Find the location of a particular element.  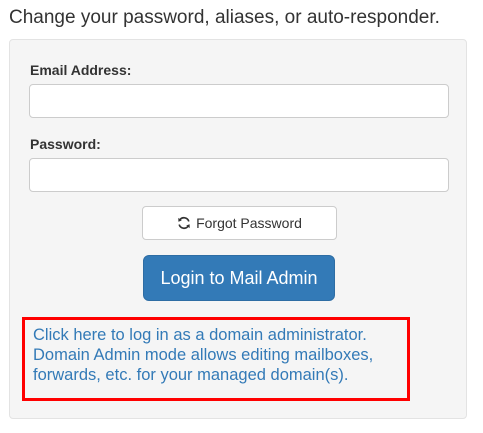

forgot-password-button: Forgot Password is located at coordinates (239, 223).